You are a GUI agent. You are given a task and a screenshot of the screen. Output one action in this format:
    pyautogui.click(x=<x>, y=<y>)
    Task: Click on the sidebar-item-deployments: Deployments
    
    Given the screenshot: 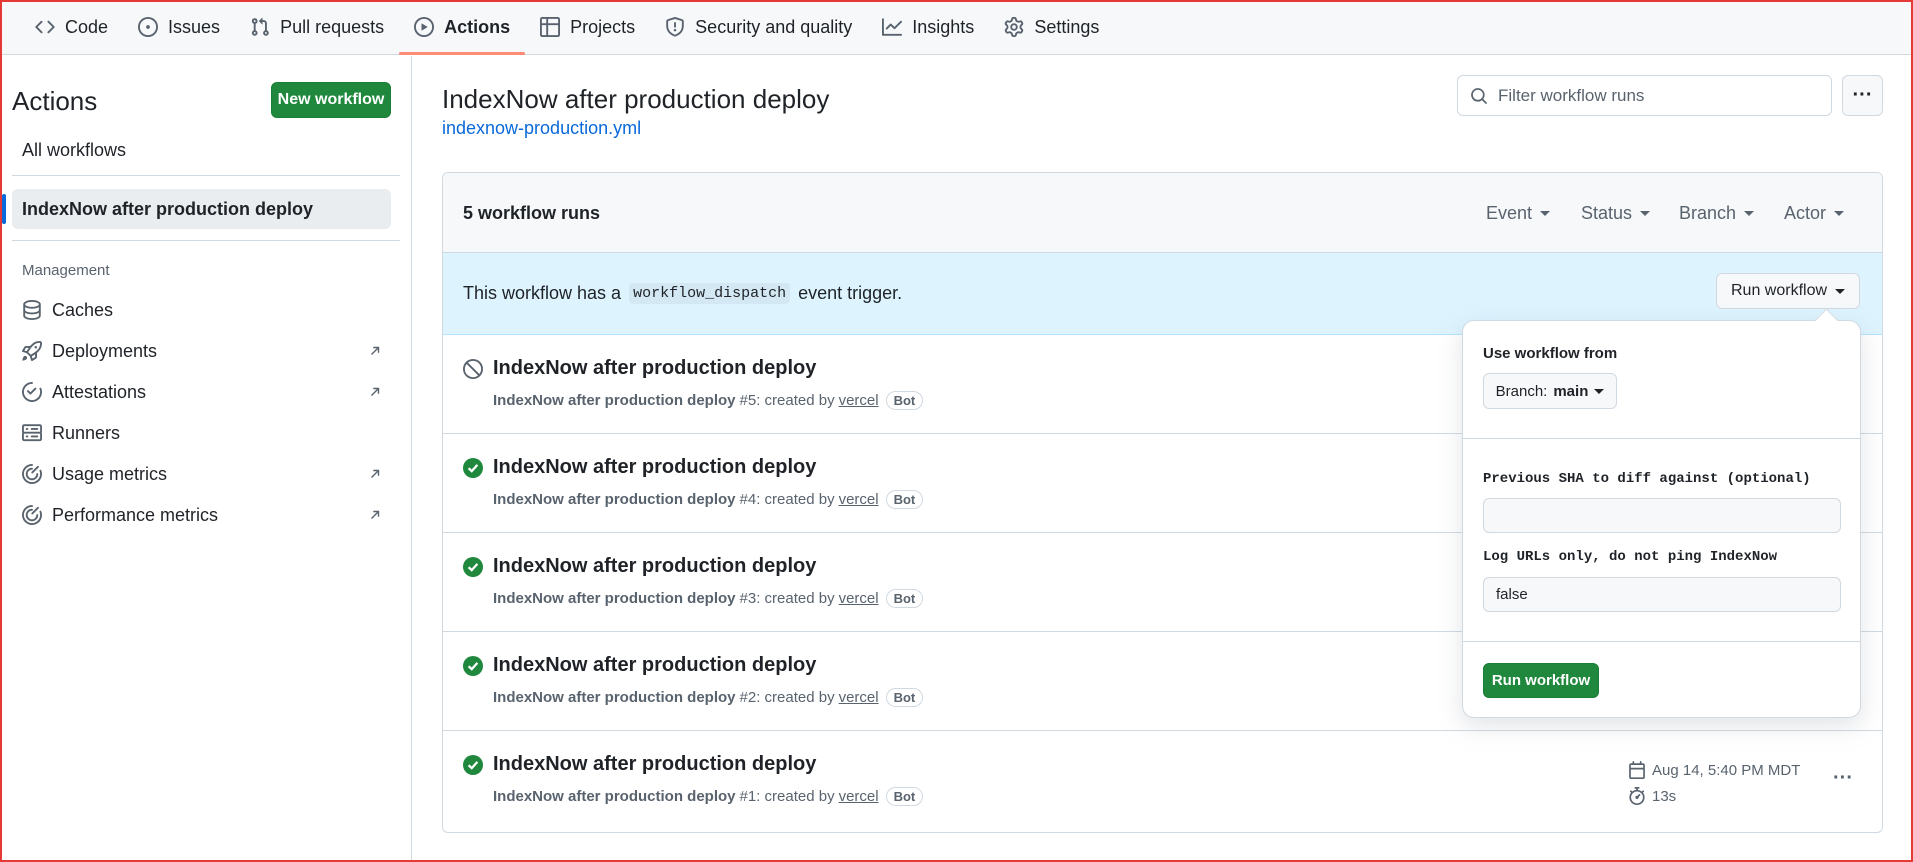 What is the action you would take?
    pyautogui.click(x=202, y=351)
    